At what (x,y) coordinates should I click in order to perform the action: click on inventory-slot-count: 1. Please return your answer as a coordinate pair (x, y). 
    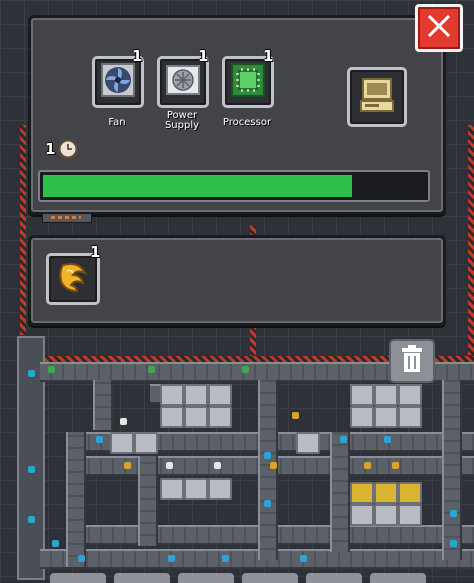
    Looking at the image, I should click on (95, 252).